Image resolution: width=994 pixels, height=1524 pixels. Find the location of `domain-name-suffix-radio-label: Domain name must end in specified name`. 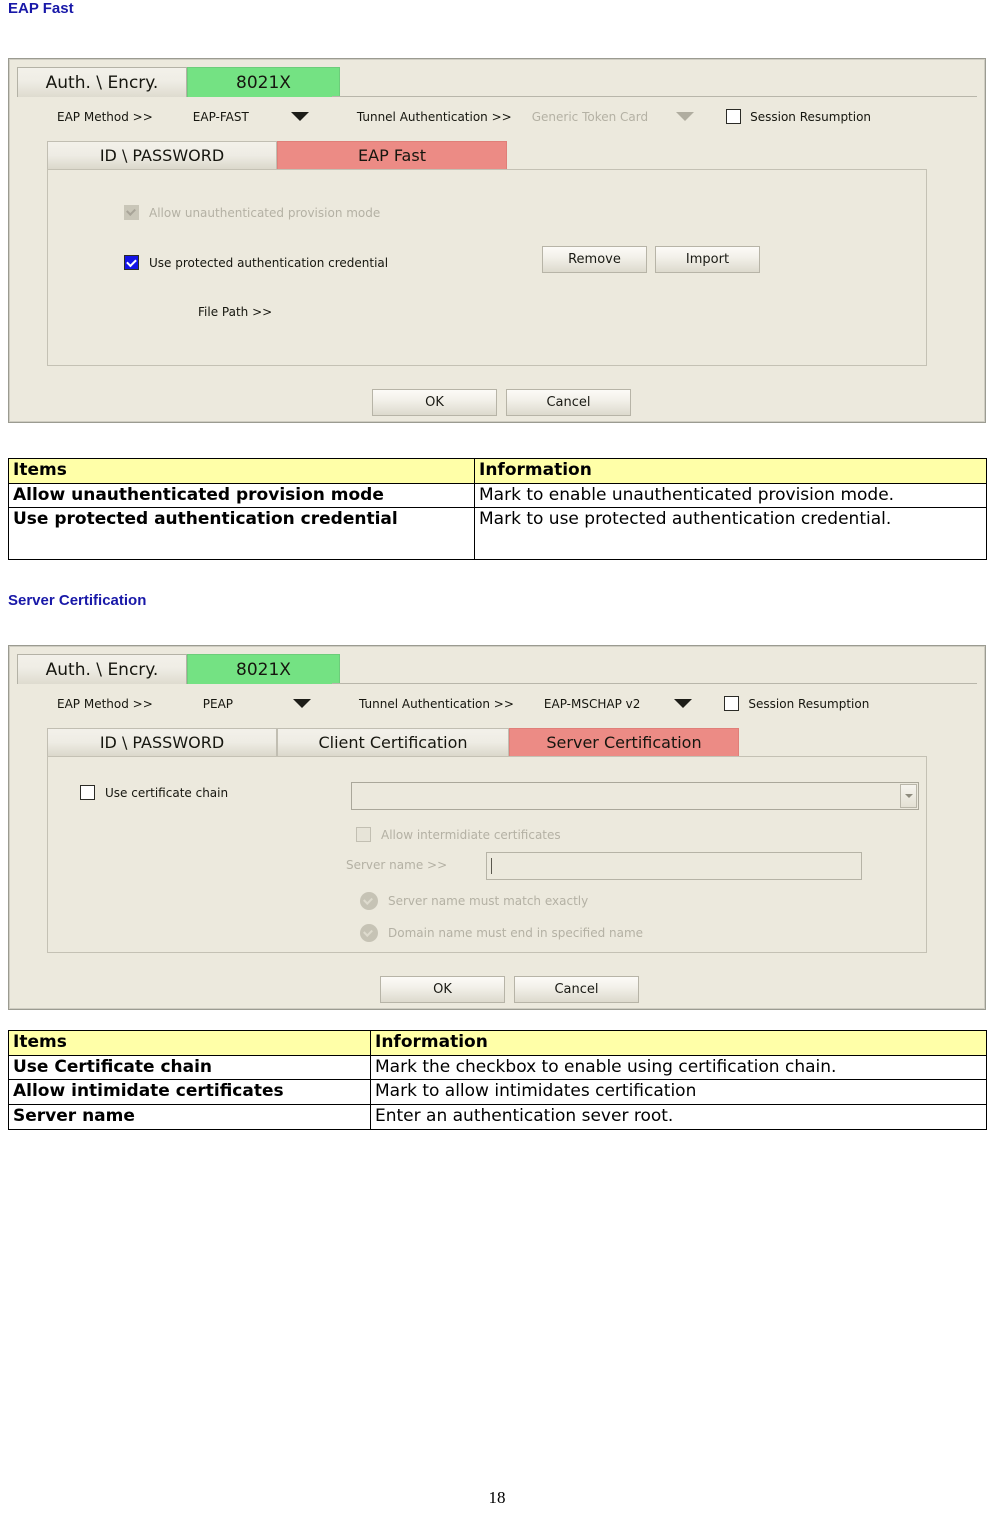

domain-name-suffix-radio-label: Domain name must end in specified name is located at coordinates (516, 933).